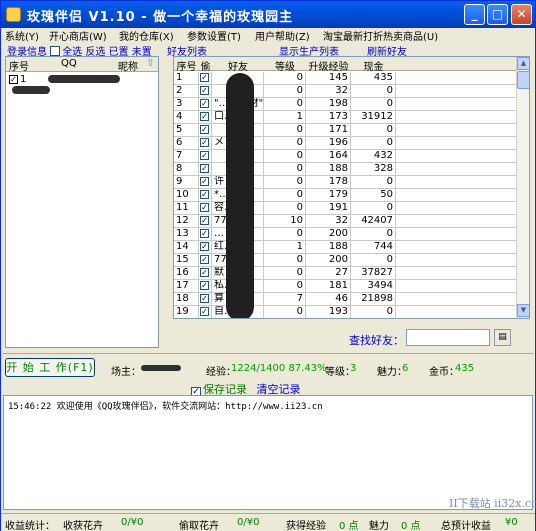 The height and width of the screenshot is (531, 536). I want to click on friend-grid-header: 序号 偷 好友 等级 升级经验 现金, so click(345, 65).